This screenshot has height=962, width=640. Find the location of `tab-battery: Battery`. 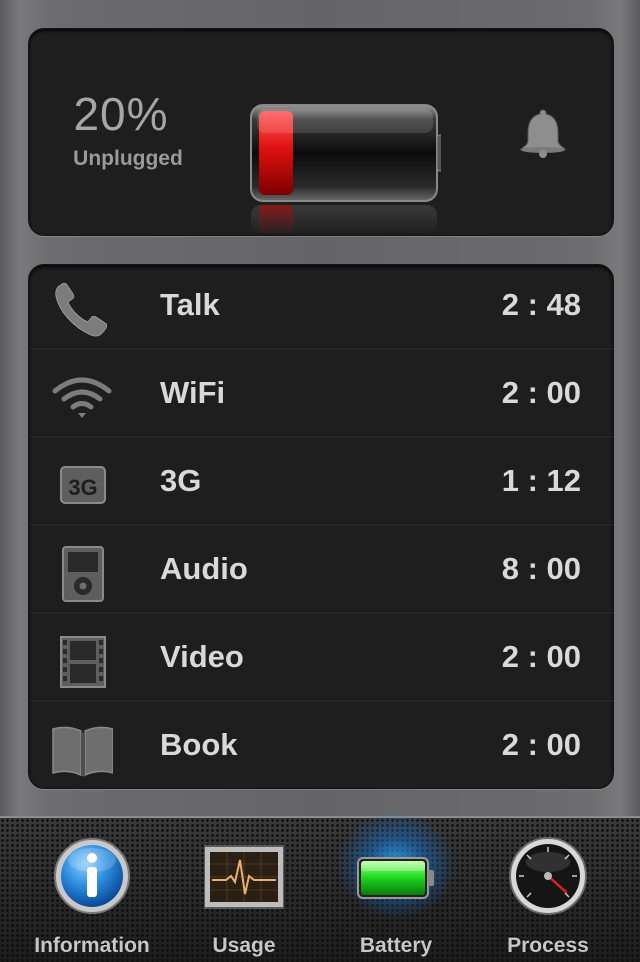

tab-battery: Battery is located at coordinates (396, 886).